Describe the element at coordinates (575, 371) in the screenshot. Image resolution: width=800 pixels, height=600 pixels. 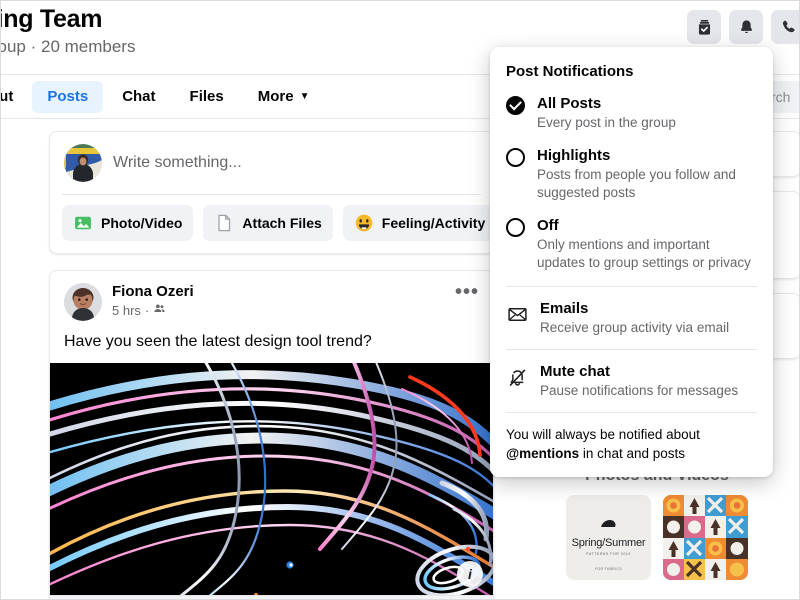
I see `action-label: Mute chat` at that location.